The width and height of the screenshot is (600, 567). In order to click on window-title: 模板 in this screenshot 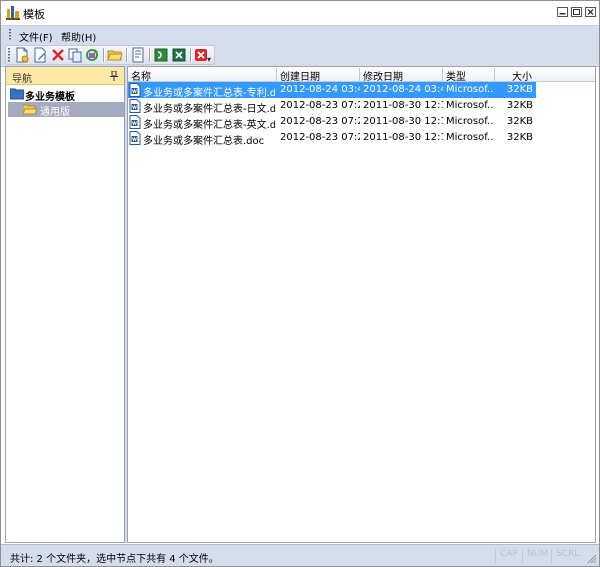, I will do `click(34, 14)`.